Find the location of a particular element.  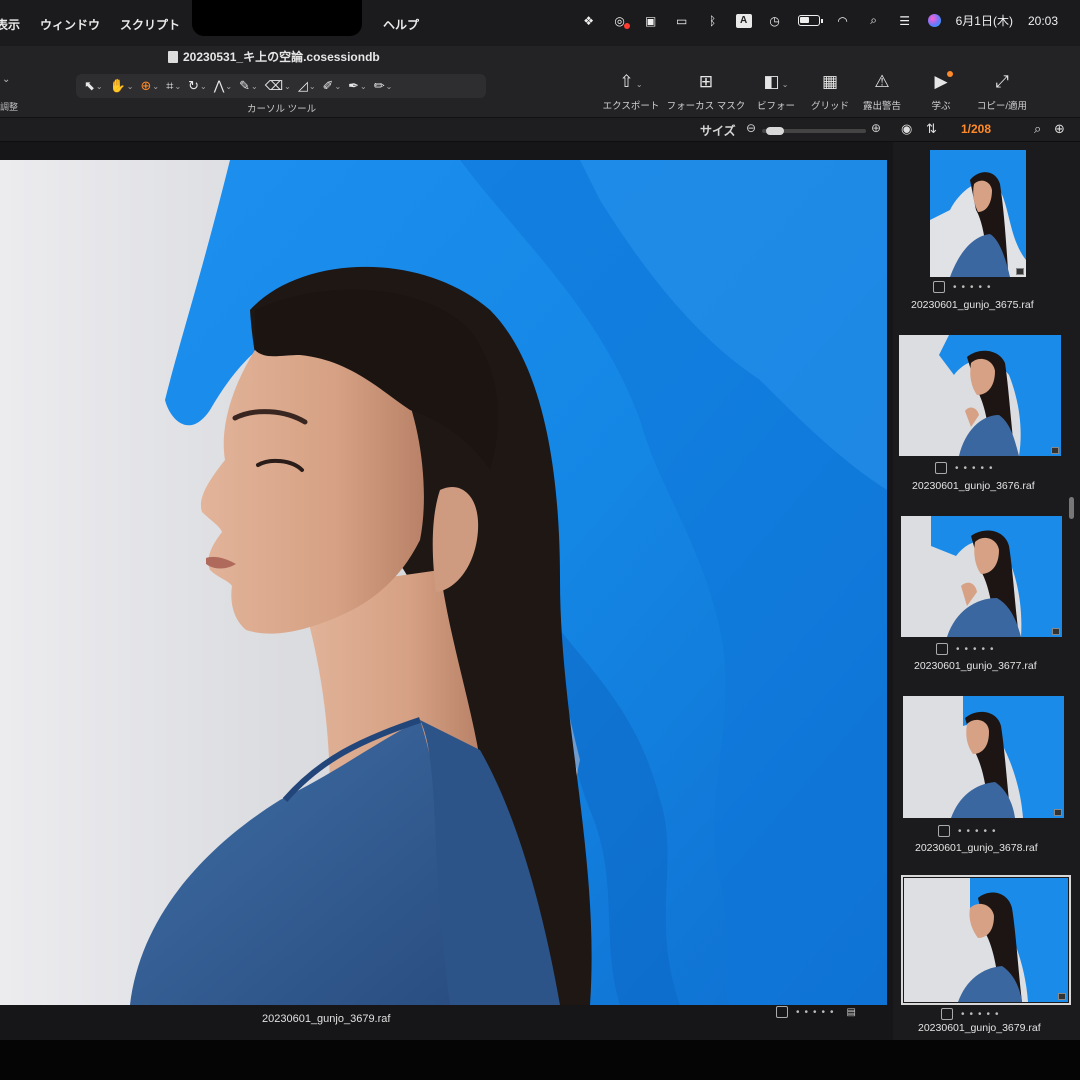

export-icon: ⇧ ⌄ is located at coordinates (631, 81).